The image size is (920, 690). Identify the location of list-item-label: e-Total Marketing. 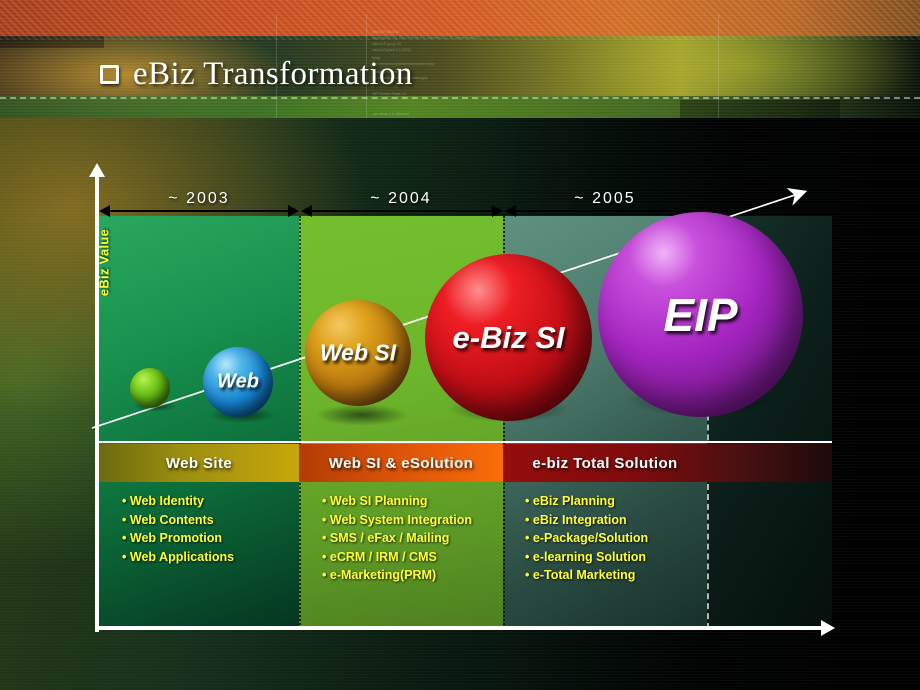
(584, 575).